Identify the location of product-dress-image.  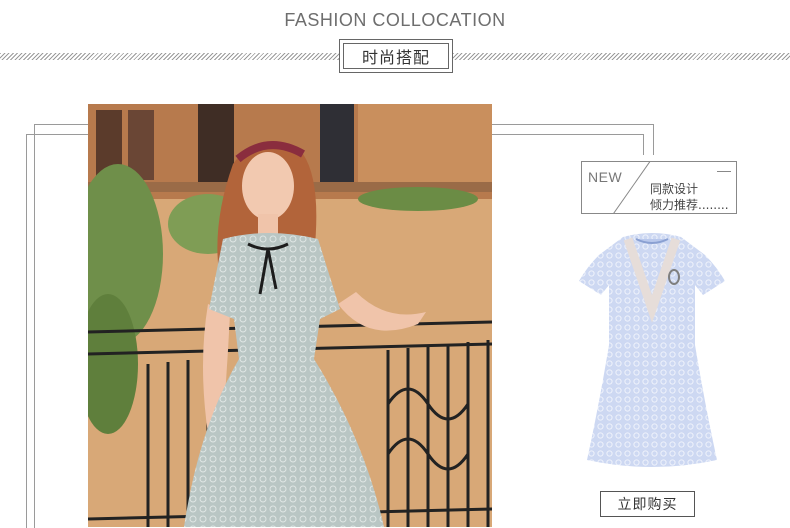
(652, 350).